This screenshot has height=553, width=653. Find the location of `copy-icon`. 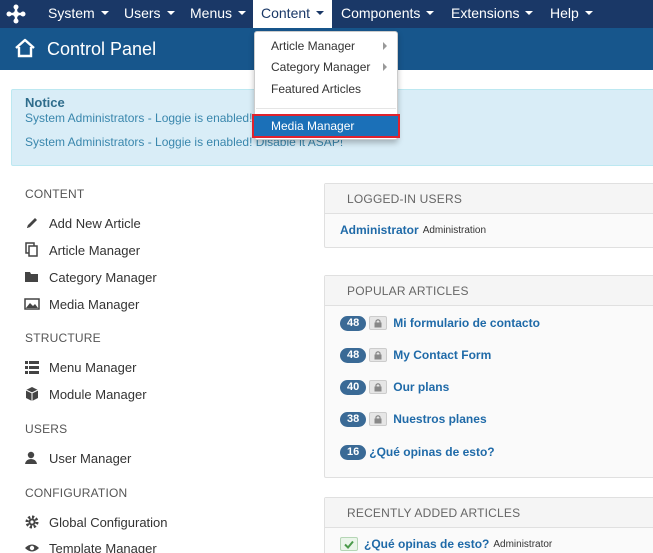

copy-icon is located at coordinates (31, 249).